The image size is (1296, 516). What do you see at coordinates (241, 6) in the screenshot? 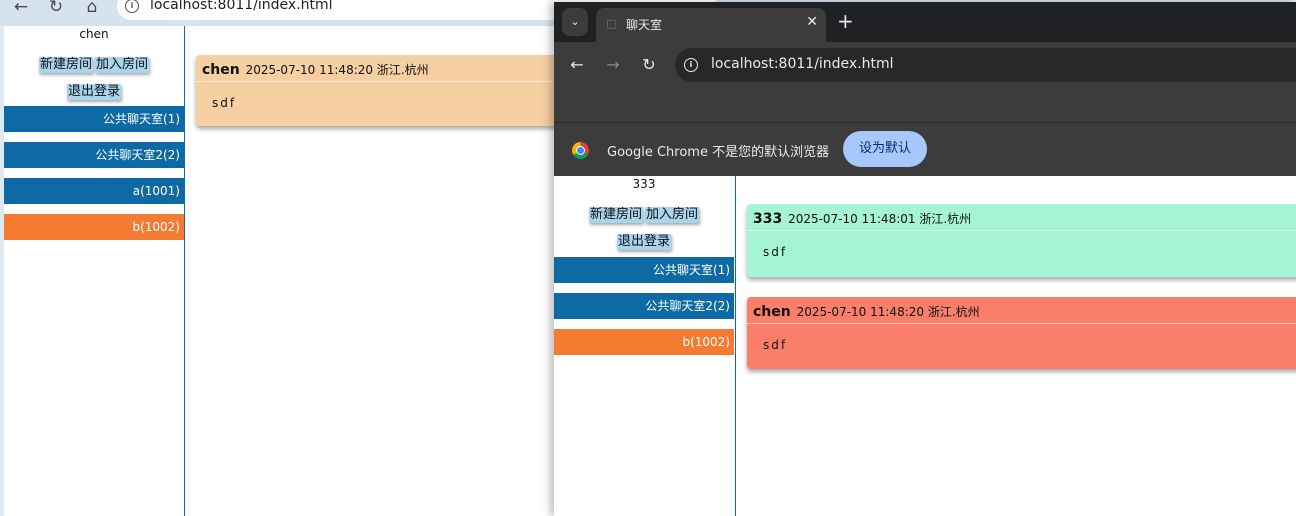
I see `back-url-text: localhost:8011/index.html` at bounding box center [241, 6].